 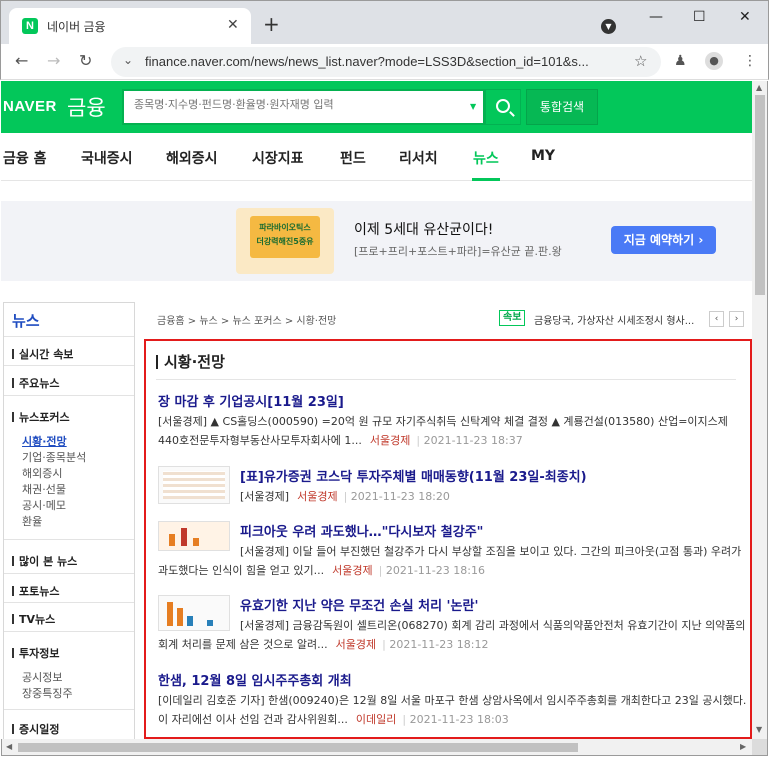 I want to click on sidebar-item-most-viewed: 많이 본 뉴스, so click(x=44, y=561).